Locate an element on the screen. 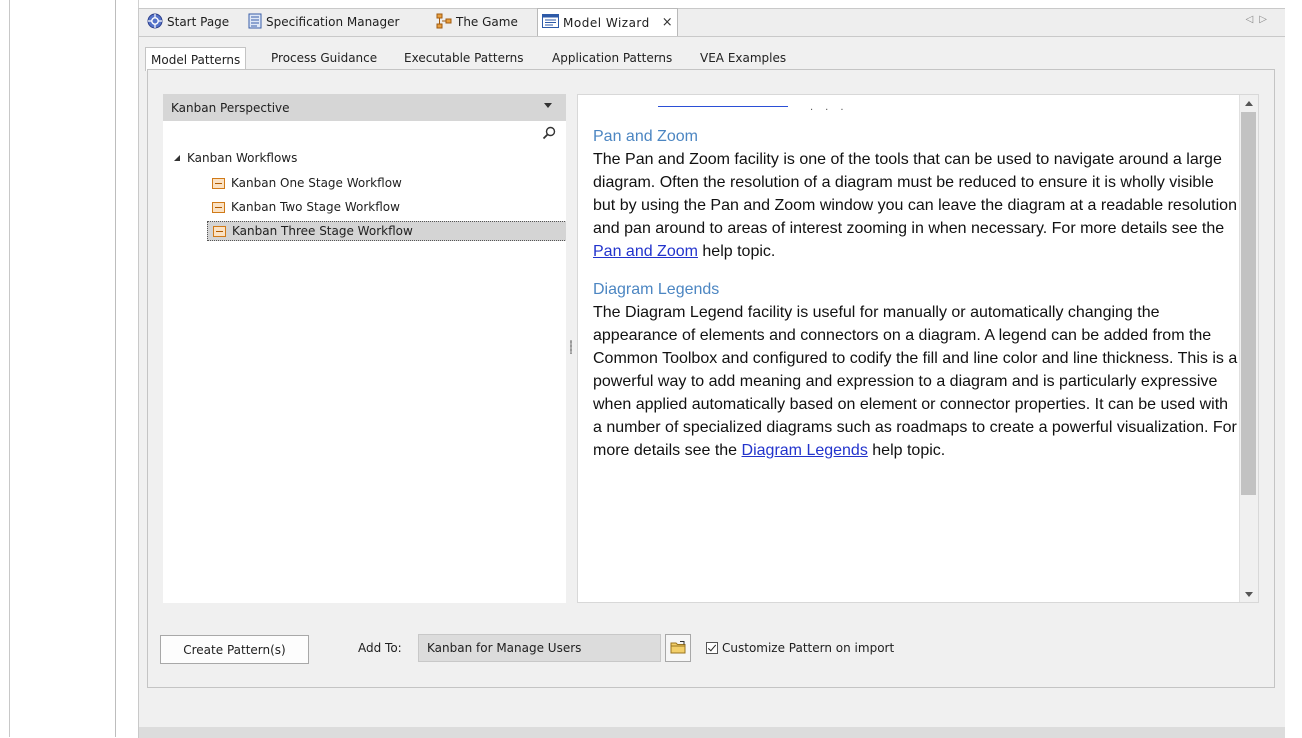  section-title-pan-zoom: Pan and Zoom is located at coordinates (645, 136).